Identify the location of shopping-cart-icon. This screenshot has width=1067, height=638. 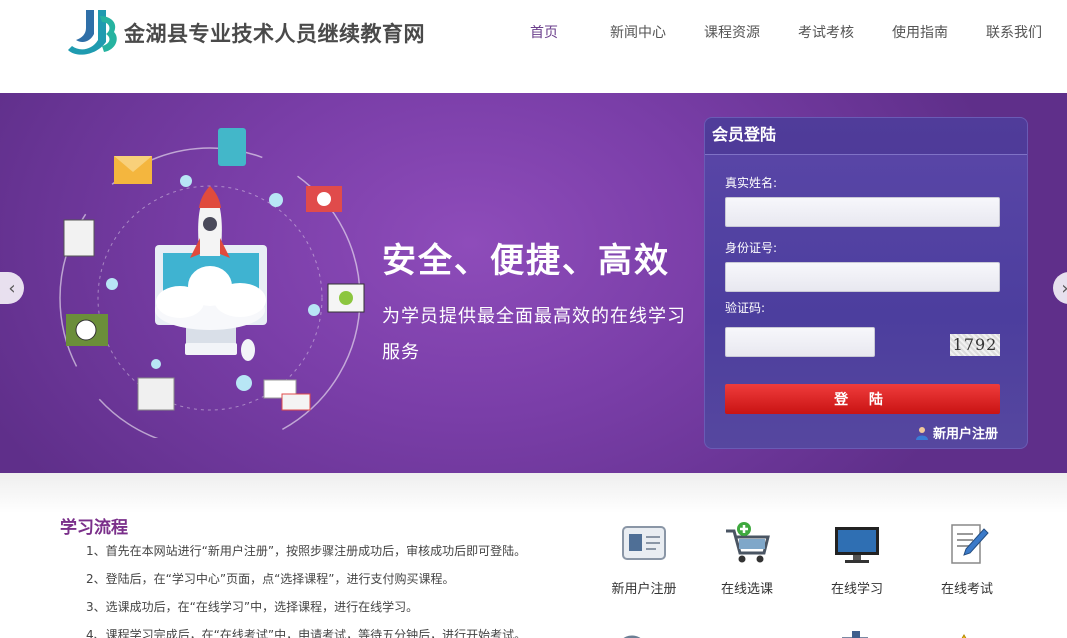
(748, 542).